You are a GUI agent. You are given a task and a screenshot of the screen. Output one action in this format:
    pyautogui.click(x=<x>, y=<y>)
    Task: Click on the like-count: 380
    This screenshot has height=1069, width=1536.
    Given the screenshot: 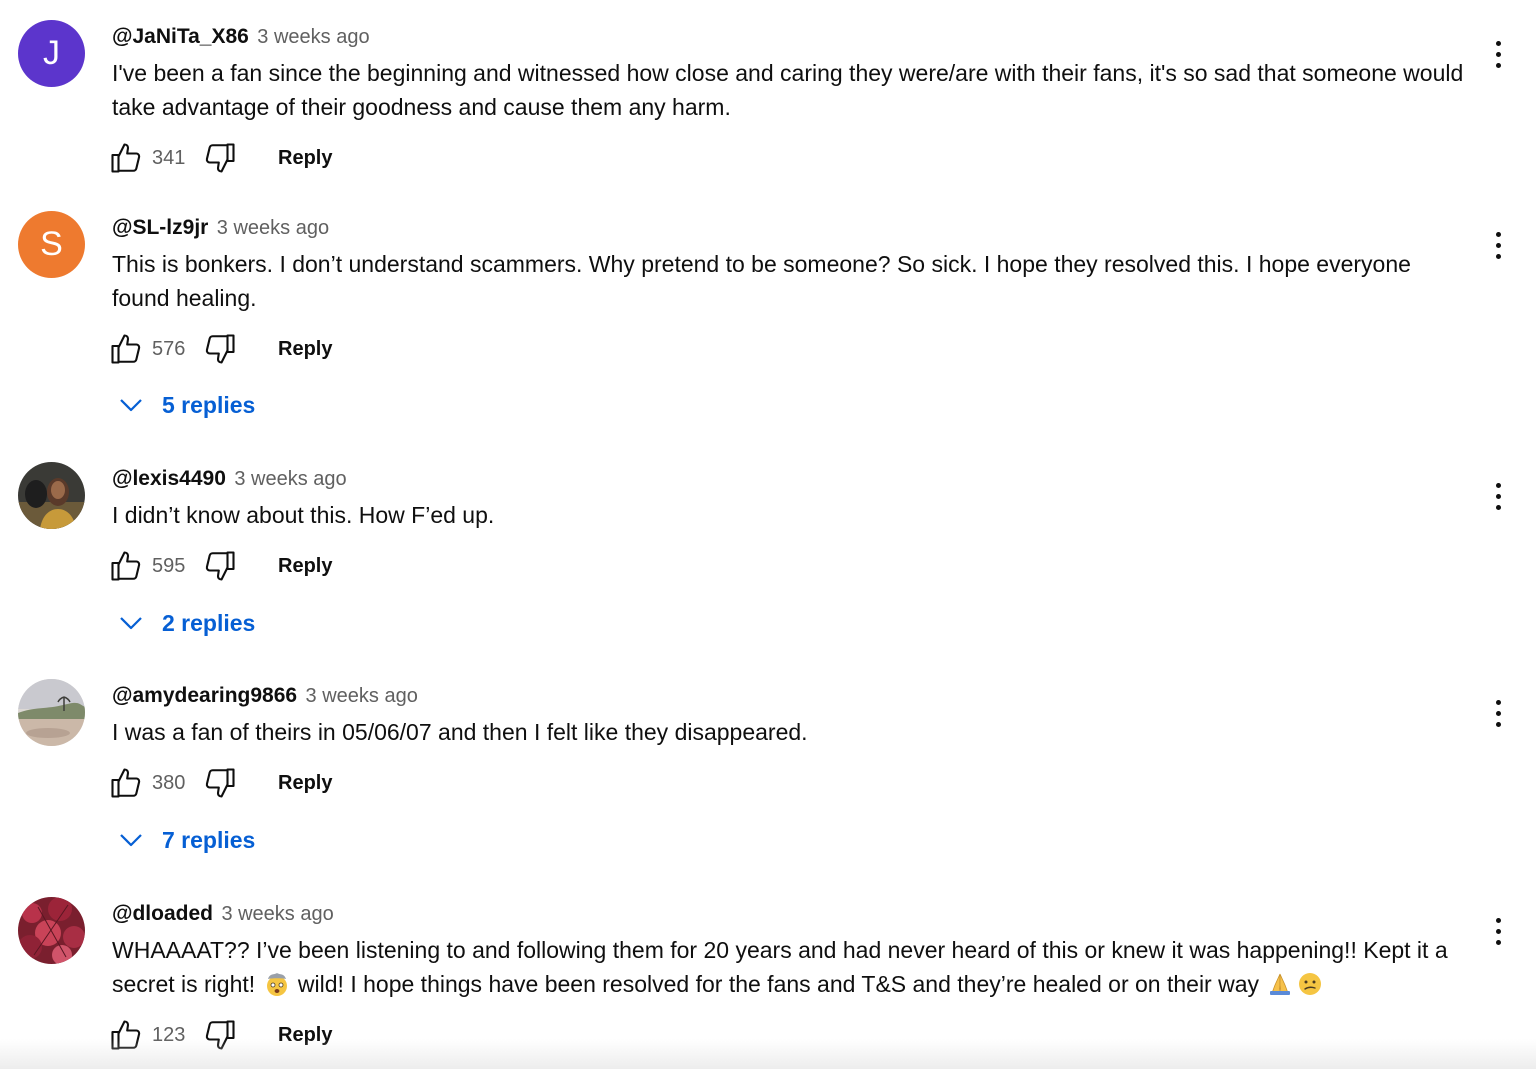 What is the action you would take?
    pyautogui.click(x=169, y=782)
    